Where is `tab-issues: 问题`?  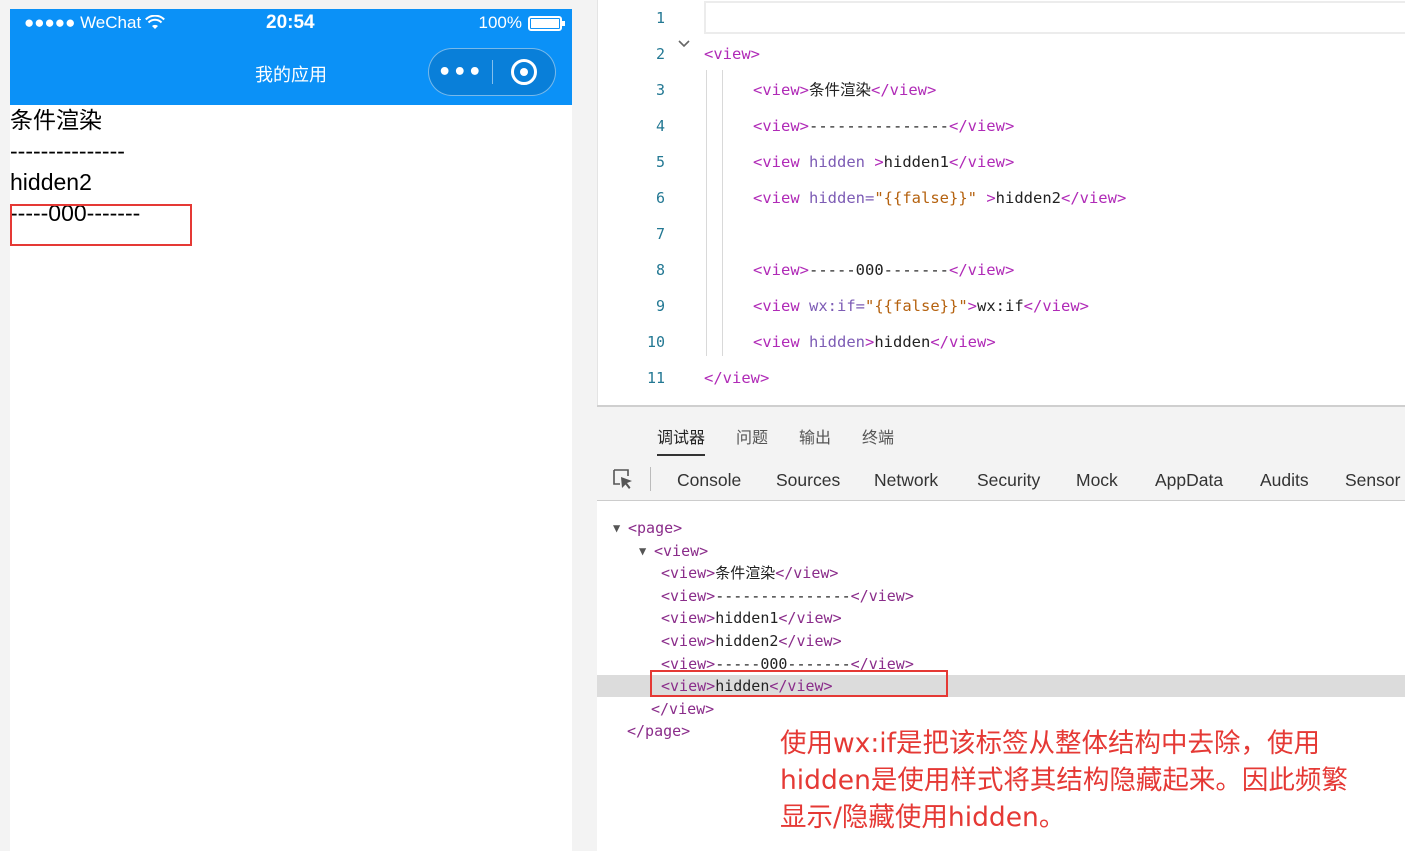
tab-issues: 问题 is located at coordinates (752, 436).